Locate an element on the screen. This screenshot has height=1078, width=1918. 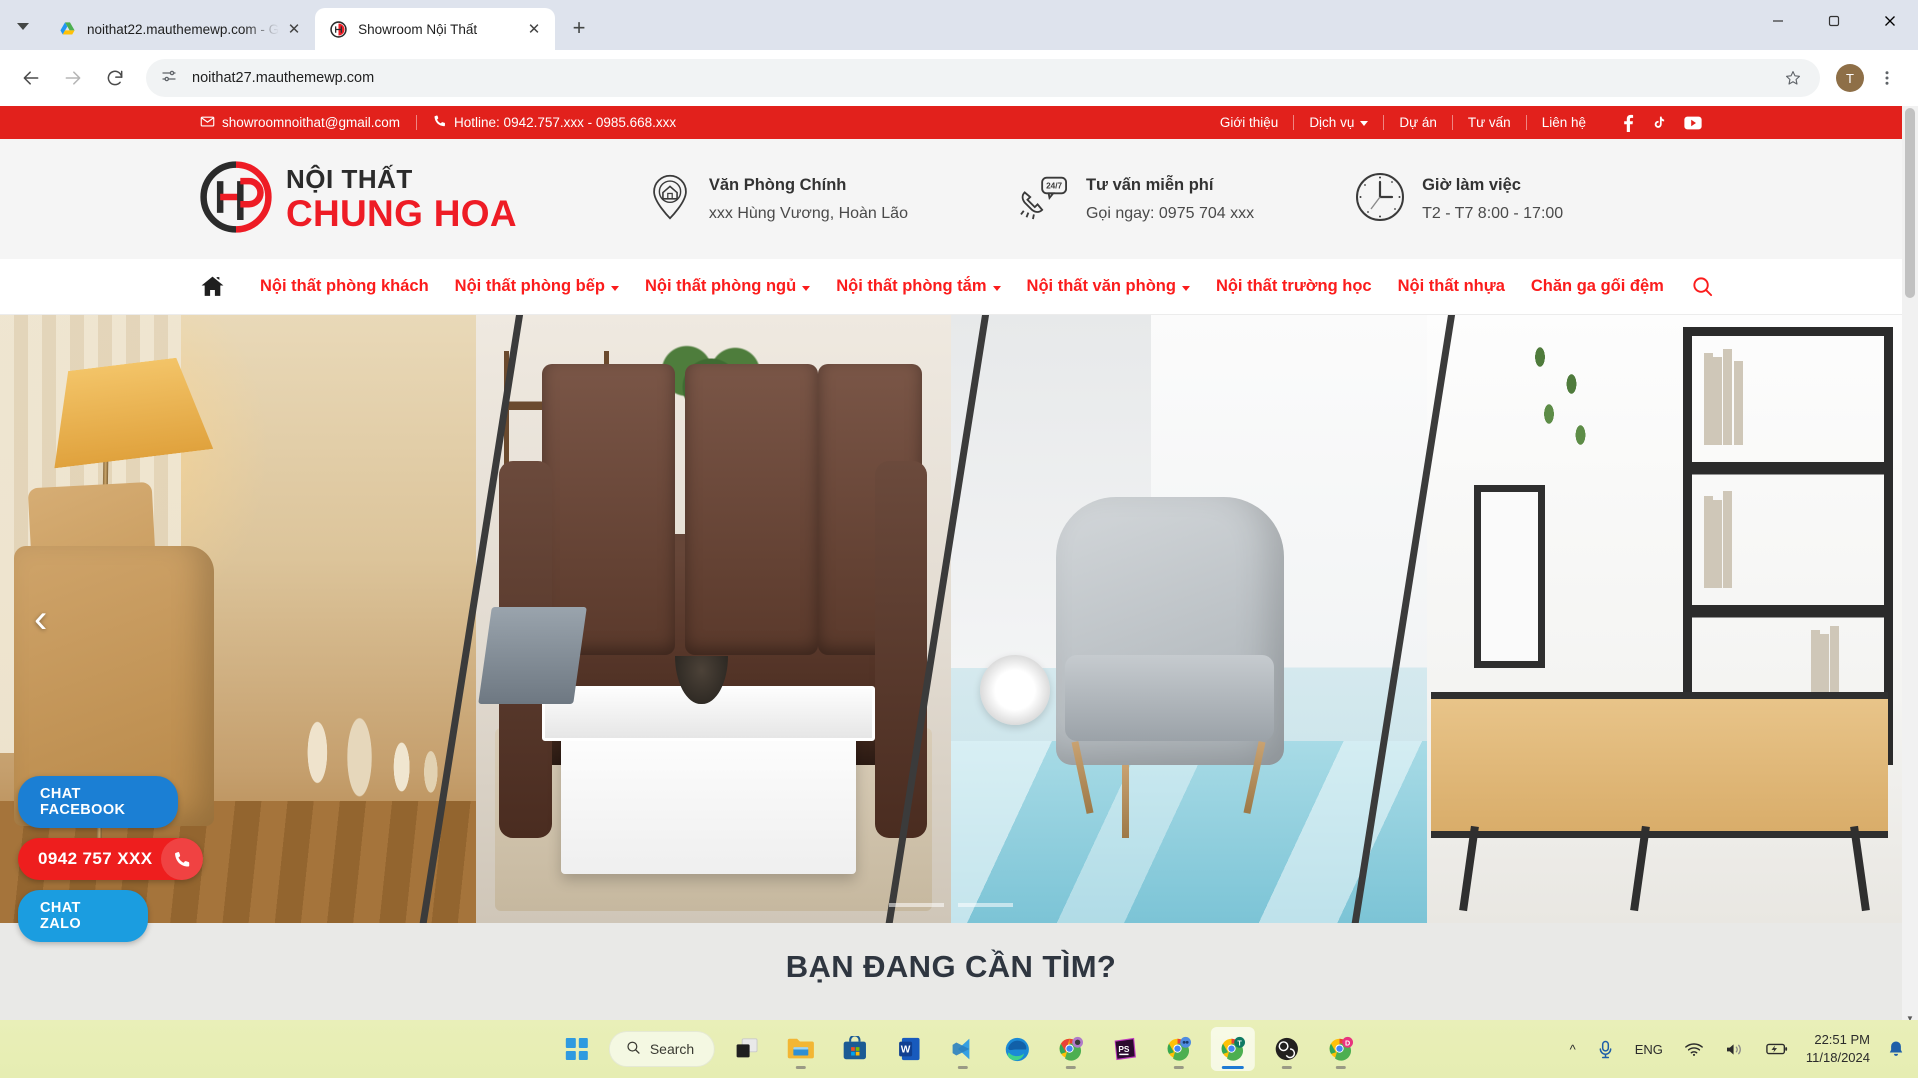
site-logo: NỘI THẤT CHUNG HOA is located at coordinates (358, 199).